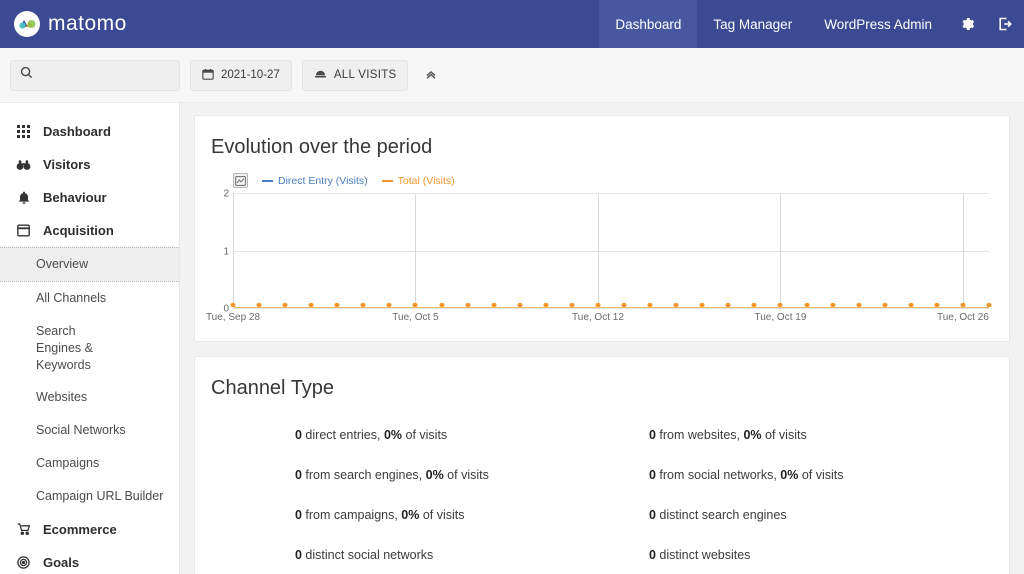 The image size is (1024, 574). What do you see at coordinates (315, 181) in the screenshot?
I see `legend-direct-entry: Direct Entry (Visits)` at bounding box center [315, 181].